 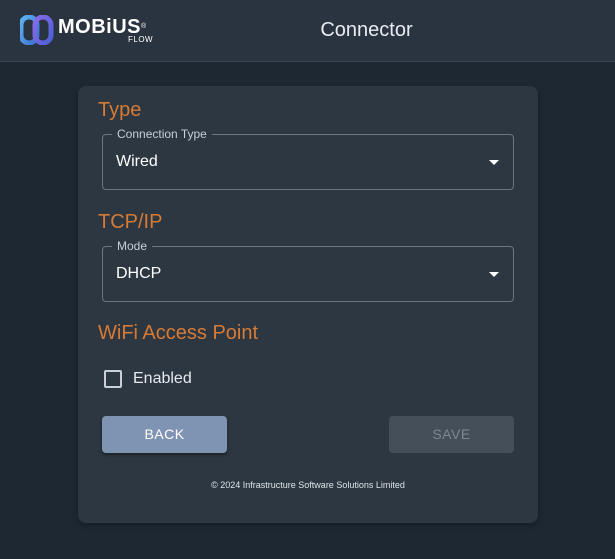 What do you see at coordinates (178, 333) in the screenshot?
I see `wifi-section-heading: WiFi Access Point` at bounding box center [178, 333].